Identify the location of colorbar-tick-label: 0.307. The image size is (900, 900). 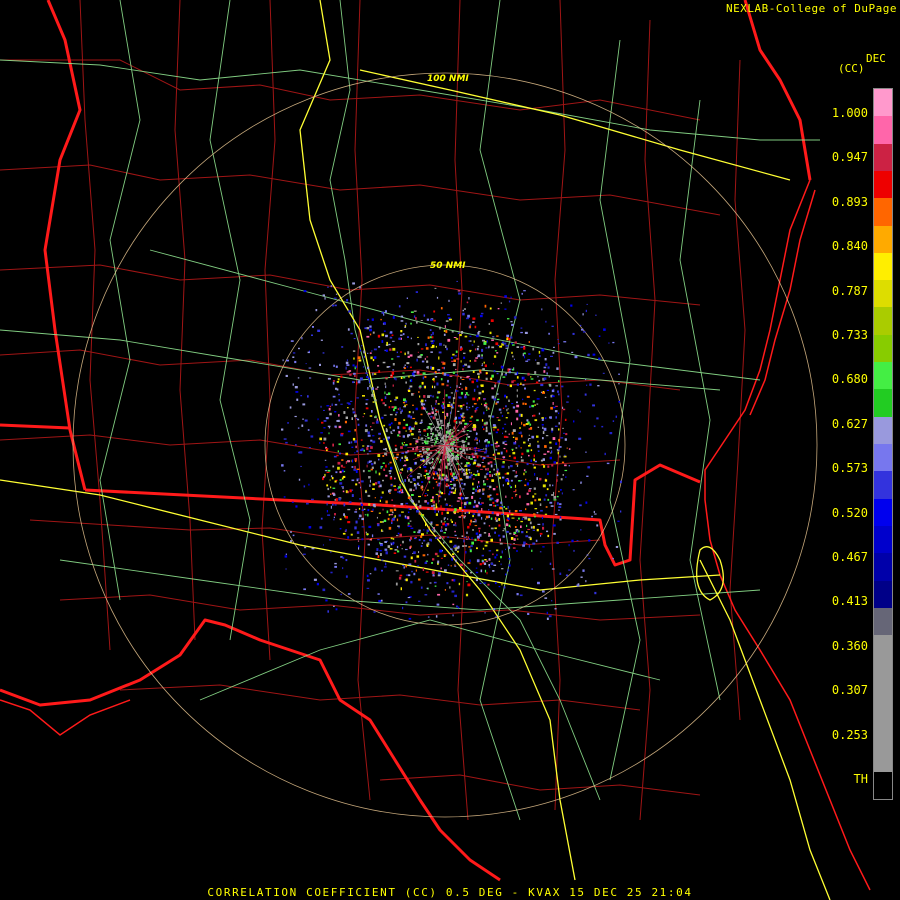
(849, 690).